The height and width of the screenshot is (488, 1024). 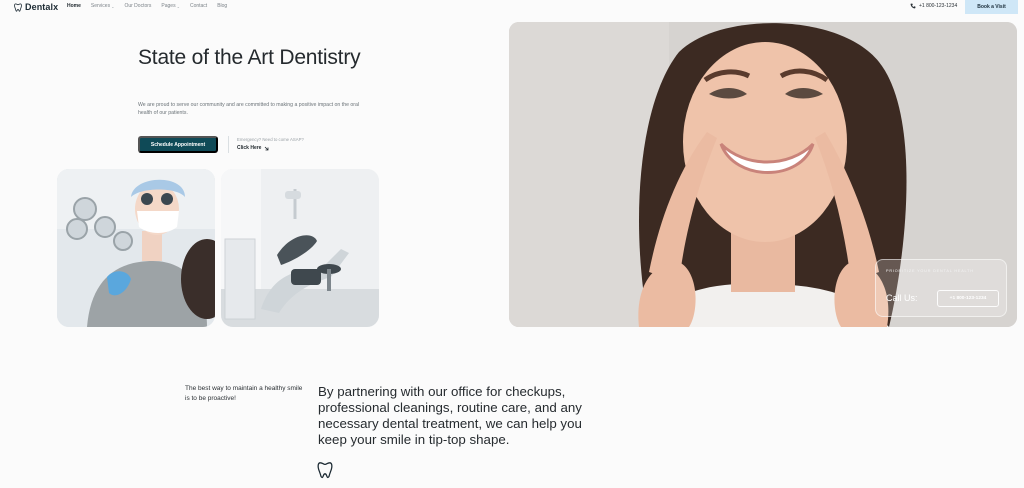 I want to click on click-here-link: Click Here, so click(x=253, y=148).